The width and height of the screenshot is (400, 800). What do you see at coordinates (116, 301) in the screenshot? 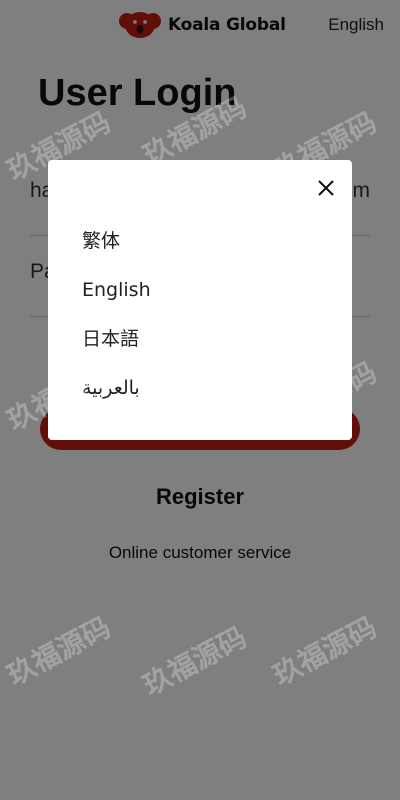
I see `language-option-english: English` at bounding box center [116, 301].